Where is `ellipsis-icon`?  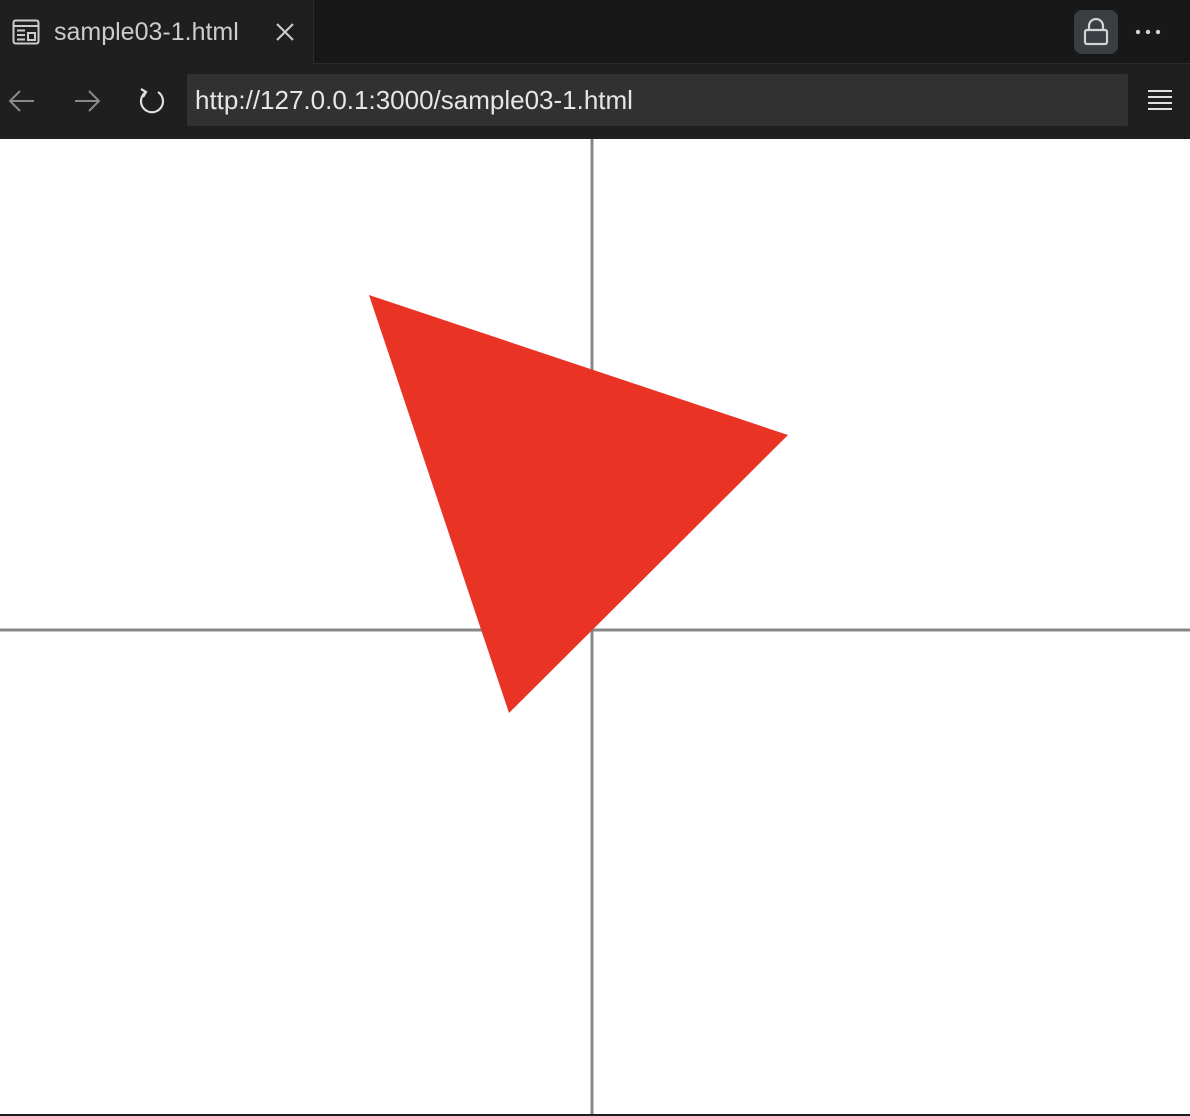 ellipsis-icon is located at coordinates (1148, 32).